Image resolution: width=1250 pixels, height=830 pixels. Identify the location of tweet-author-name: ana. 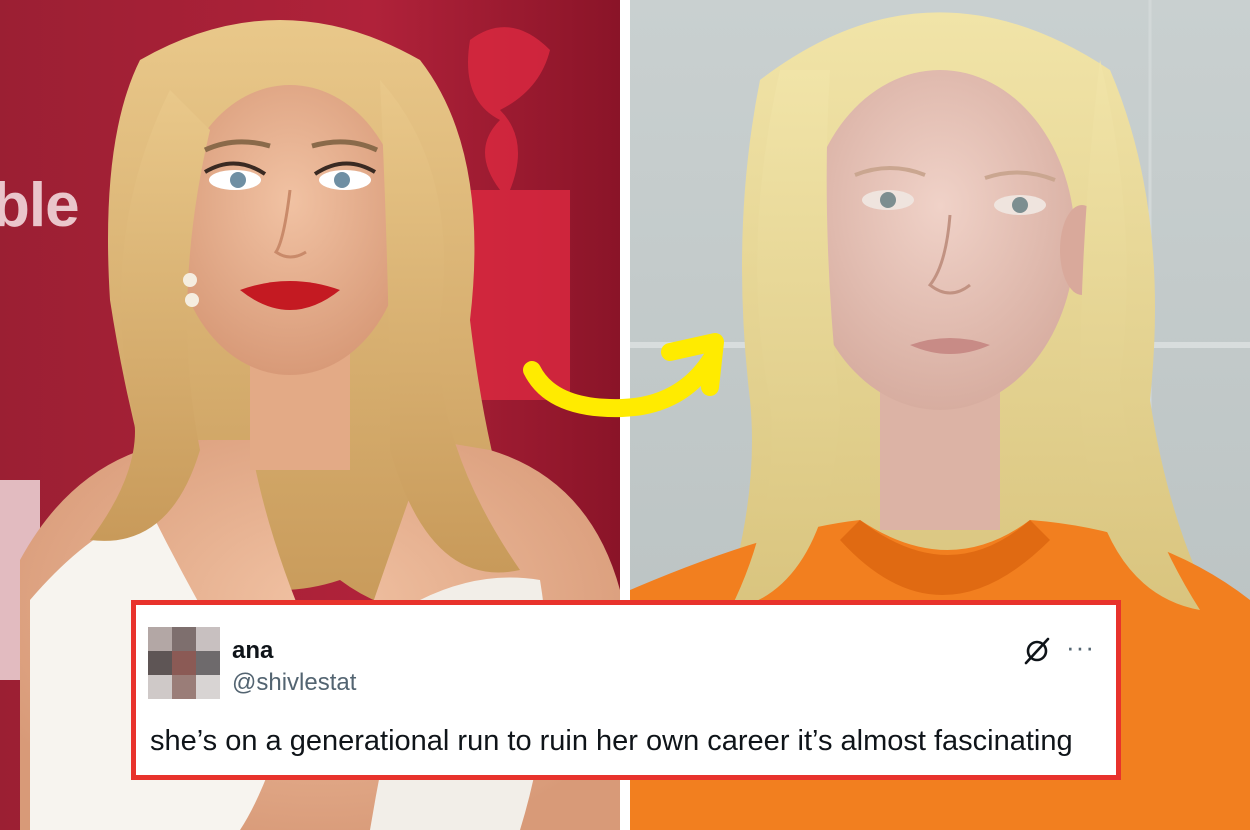
(252, 651).